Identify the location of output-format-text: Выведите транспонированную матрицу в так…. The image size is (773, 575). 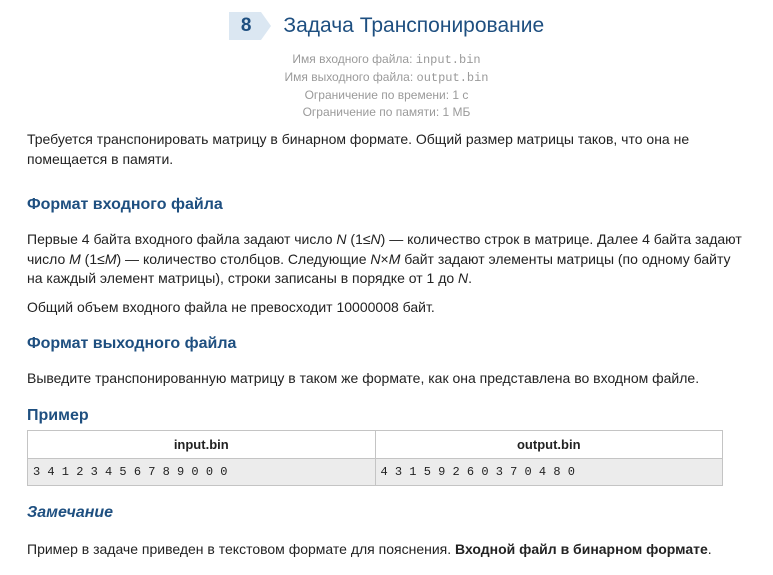
(363, 378).